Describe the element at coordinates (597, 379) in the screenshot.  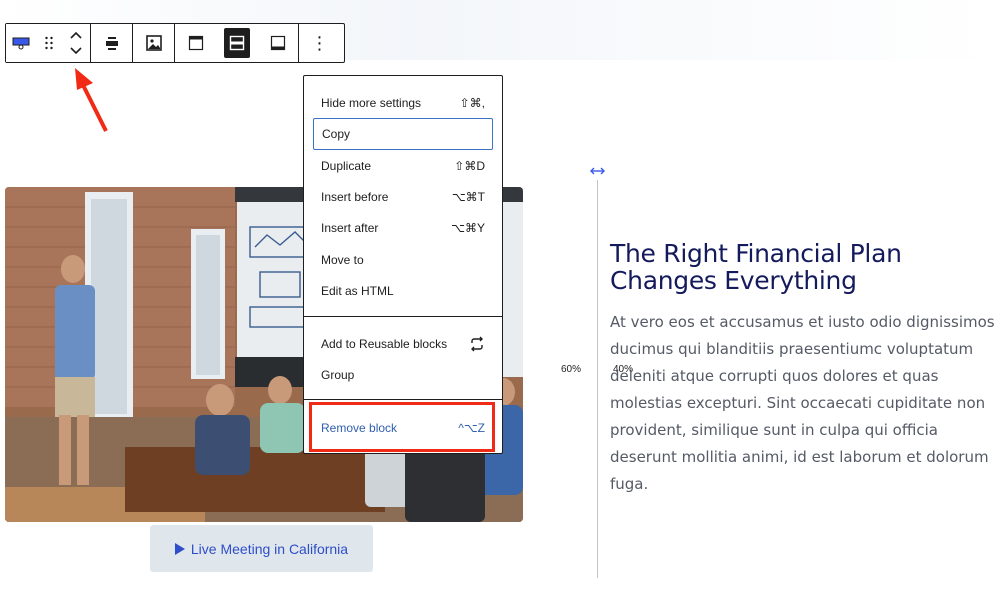
I see `column-divider` at that location.